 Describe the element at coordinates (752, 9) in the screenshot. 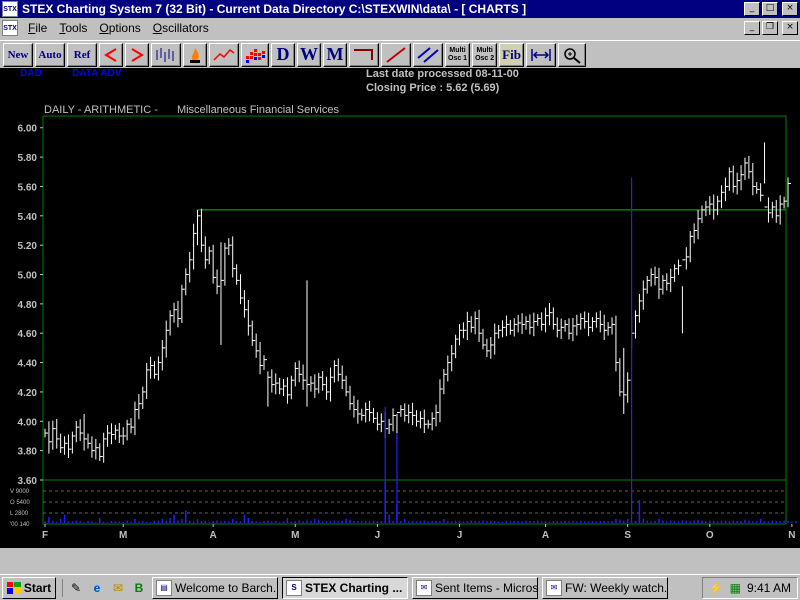

I see `minimize-button: _` at that location.